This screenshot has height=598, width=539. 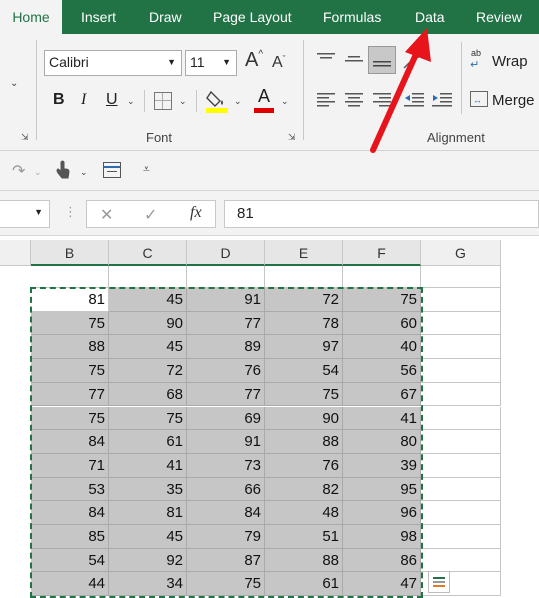 What do you see at coordinates (226, 253) in the screenshot?
I see `column-header-d: D` at bounding box center [226, 253].